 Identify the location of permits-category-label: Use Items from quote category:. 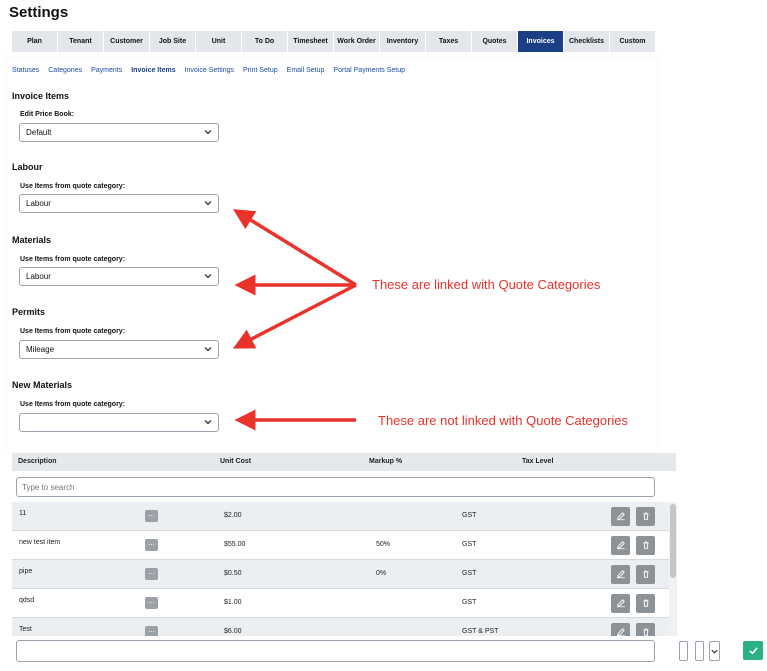
(73, 331).